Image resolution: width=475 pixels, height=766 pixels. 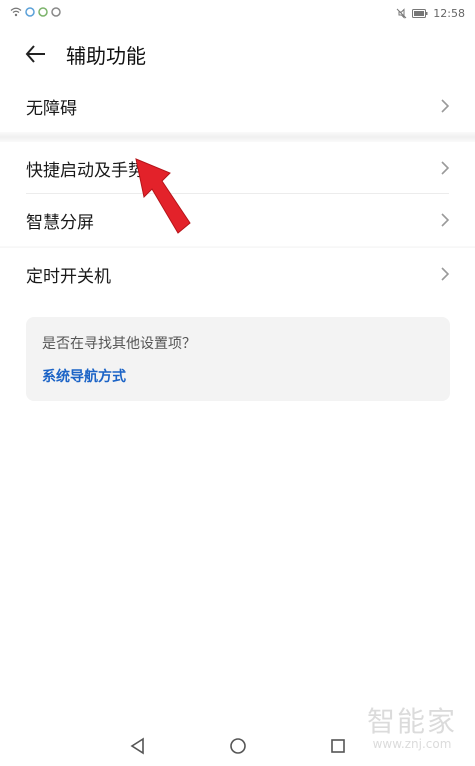 I want to click on recents-square-icon, so click(x=338, y=746).